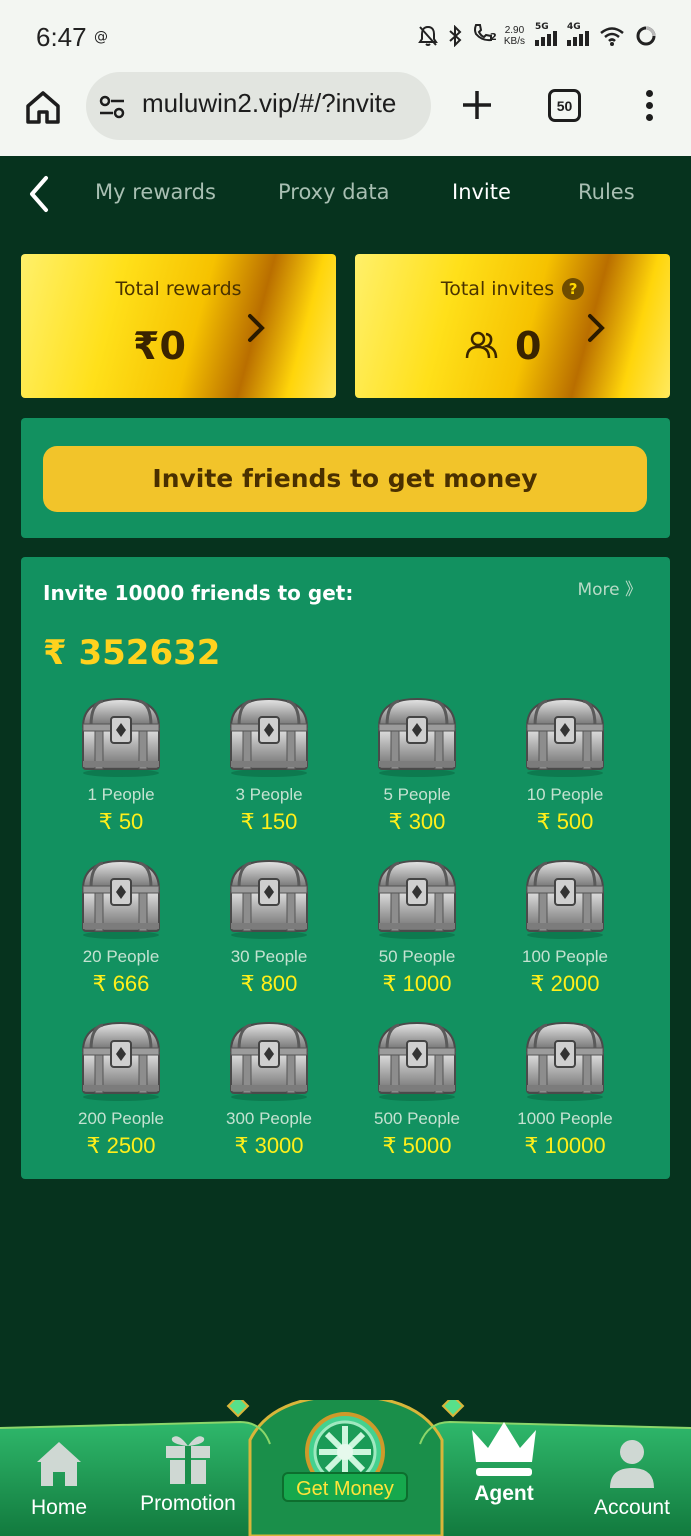 The image size is (691, 1536). I want to click on crown-icon, so click(504, 1449).